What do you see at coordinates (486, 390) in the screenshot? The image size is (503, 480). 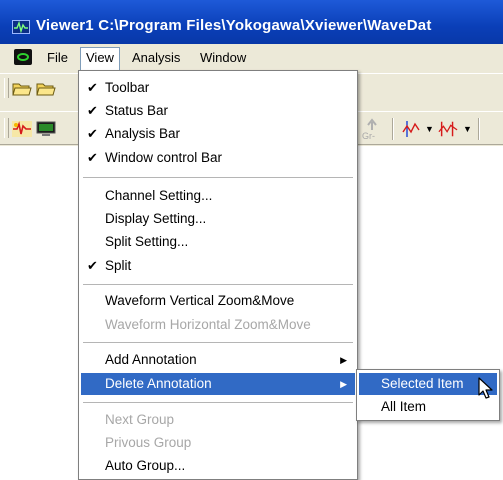 I see `mouse-pointer-icon` at bounding box center [486, 390].